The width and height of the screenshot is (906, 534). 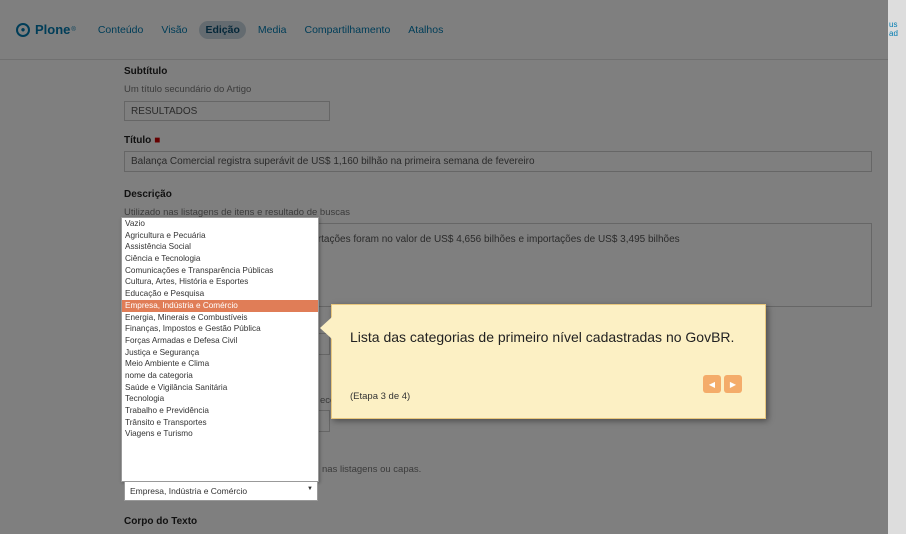 I want to click on dropdown-option: Comunicações e Transparência Públicas, so click(x=220, y=271).